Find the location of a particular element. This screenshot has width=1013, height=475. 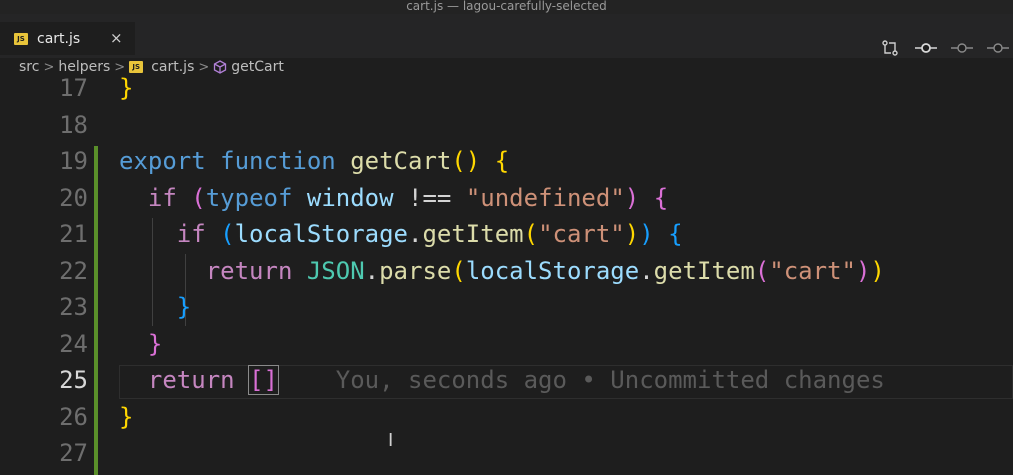

git-commit-icon is located at coordinates (926, 48).